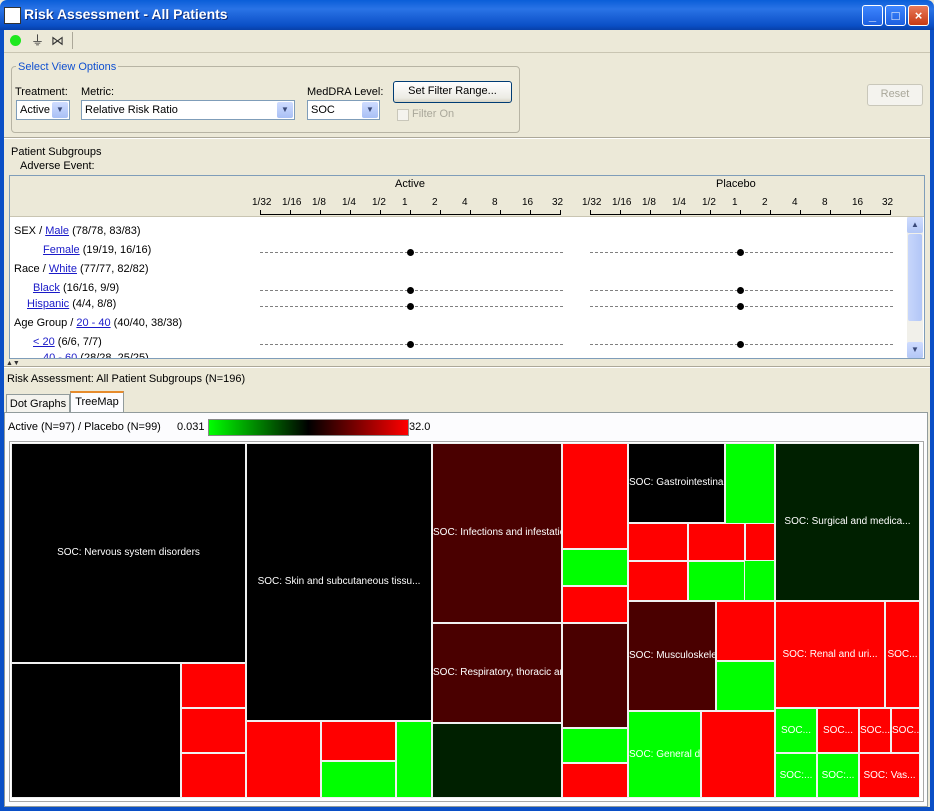  Describe the element at coordinates (932, 420) in the screenshot. I see `window-border-right` at that location.